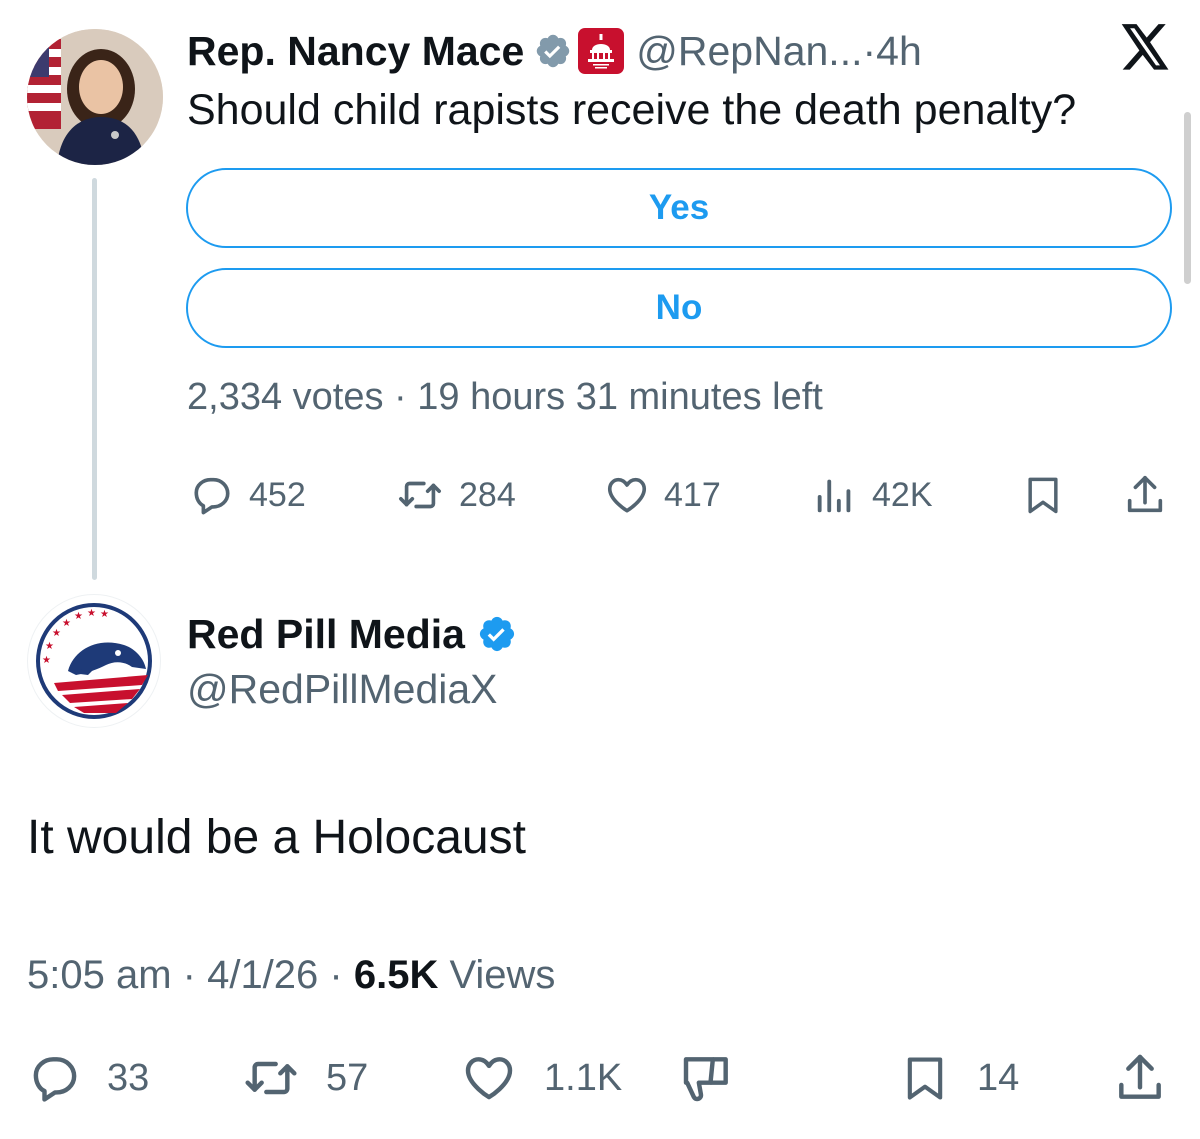  I want to click on quoted-like-button: 417, so click(662, 495).